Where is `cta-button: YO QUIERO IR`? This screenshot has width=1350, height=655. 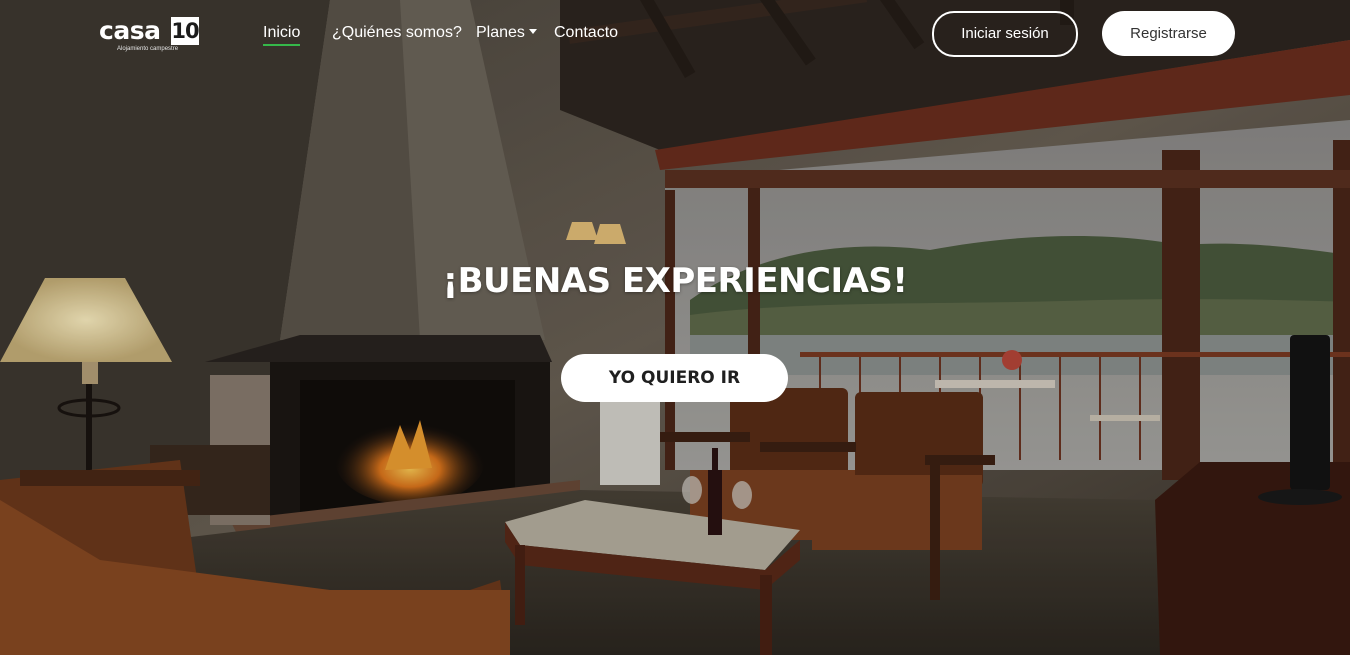 cta-button: YO QUIERO IR is located at coordinates (674, 378).